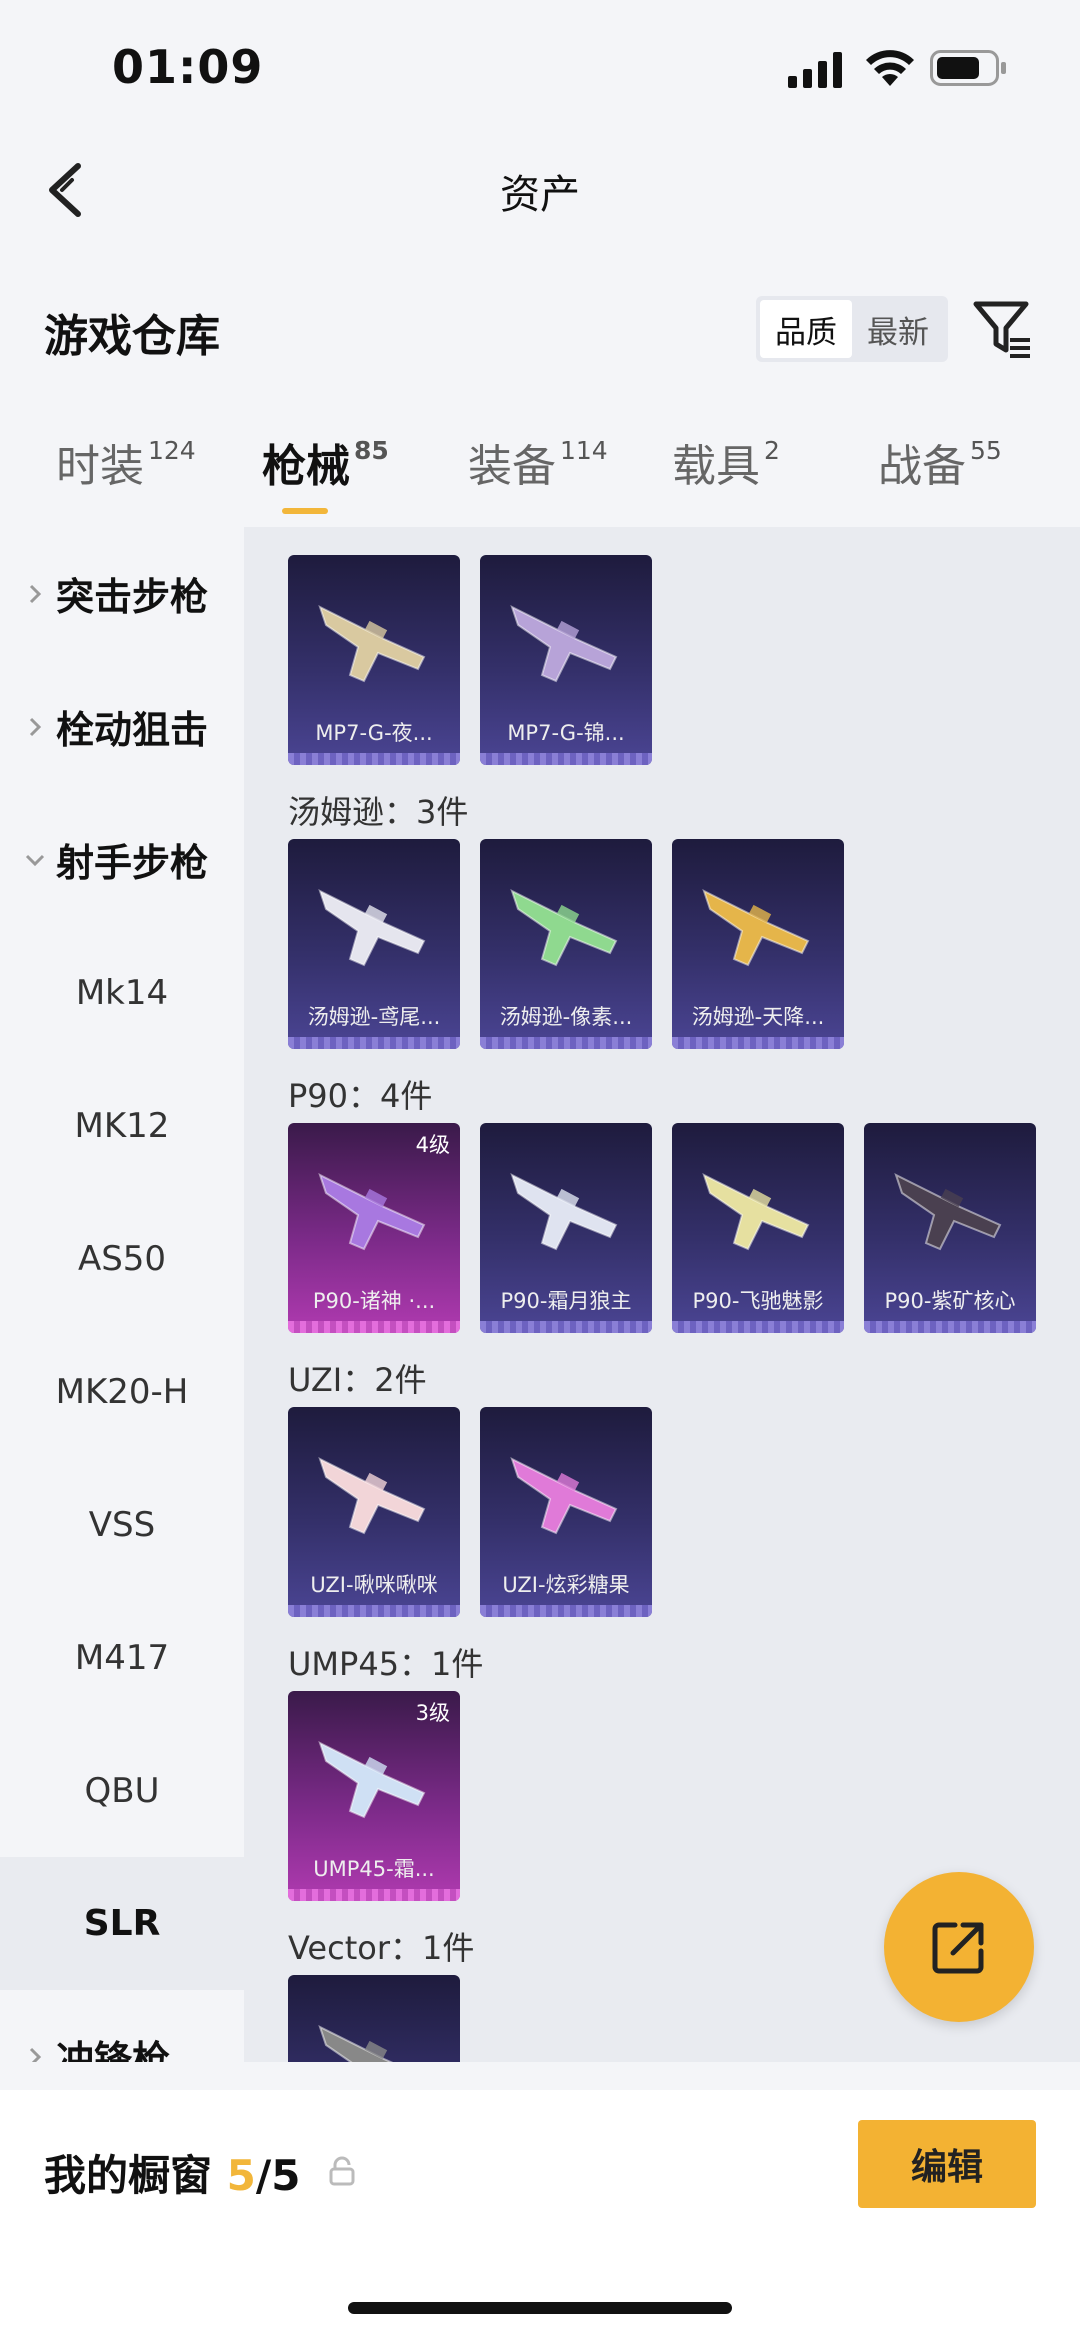 The width and height of the screenshot is (1080, 2337). Describe the element at coordinates (538, 462) in the screenshot. I see `tab-equipment: 装备 114` at that location.